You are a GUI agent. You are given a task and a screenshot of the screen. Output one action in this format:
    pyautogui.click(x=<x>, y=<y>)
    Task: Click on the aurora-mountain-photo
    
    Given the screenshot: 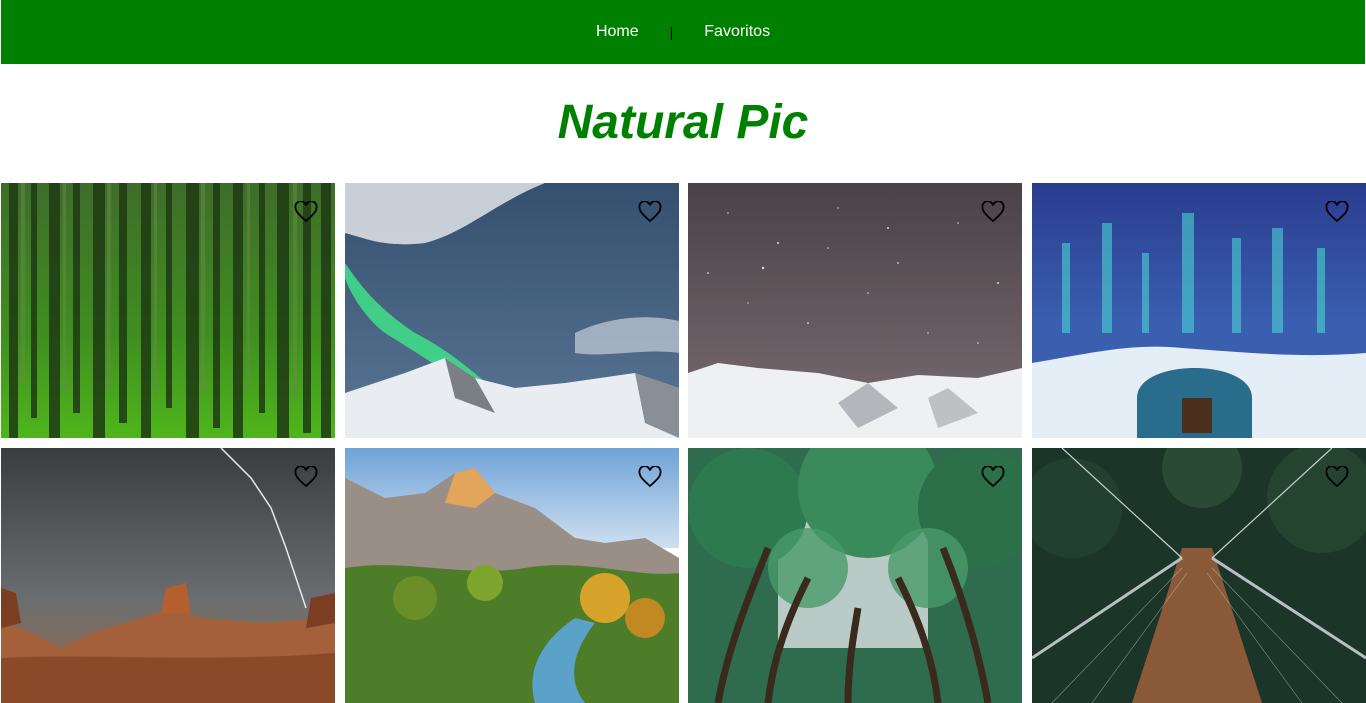 What is the action you would take?
    pyautogui.click(x=512, y=310)
    